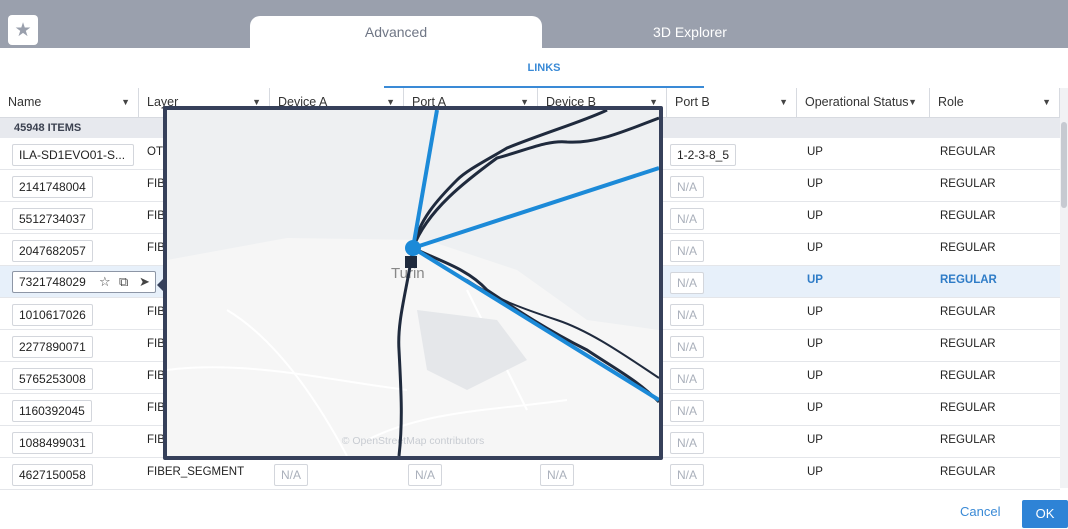 This screenshot has height=529, width=1068. Describe the element at coordinates (123, 282) in the screenshot. I see `open-external-icon: ⧉` at that location.